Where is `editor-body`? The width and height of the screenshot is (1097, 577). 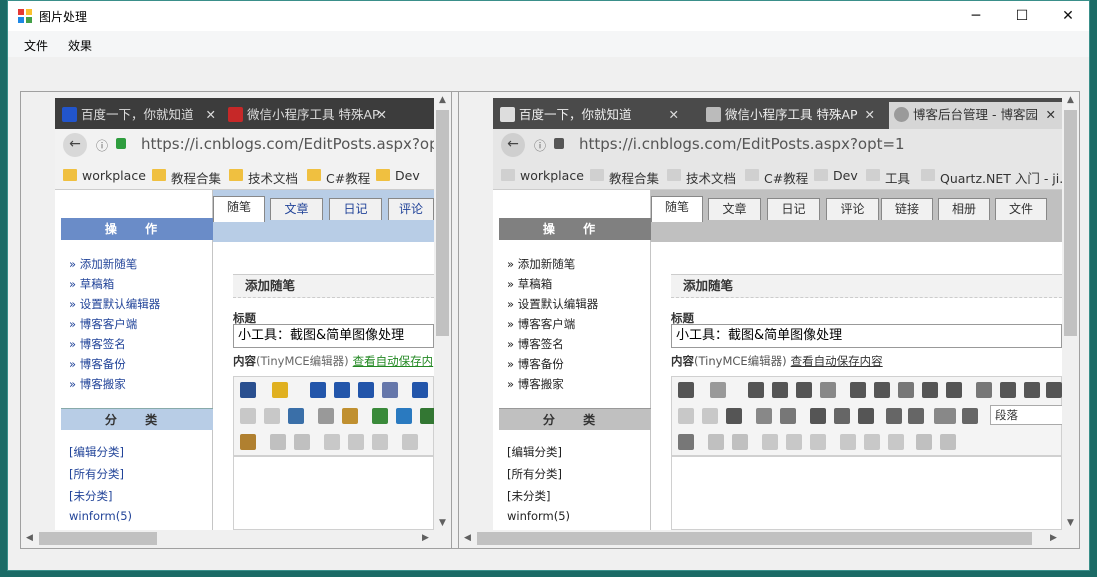
editor-body is located at coordinates (333, 493).